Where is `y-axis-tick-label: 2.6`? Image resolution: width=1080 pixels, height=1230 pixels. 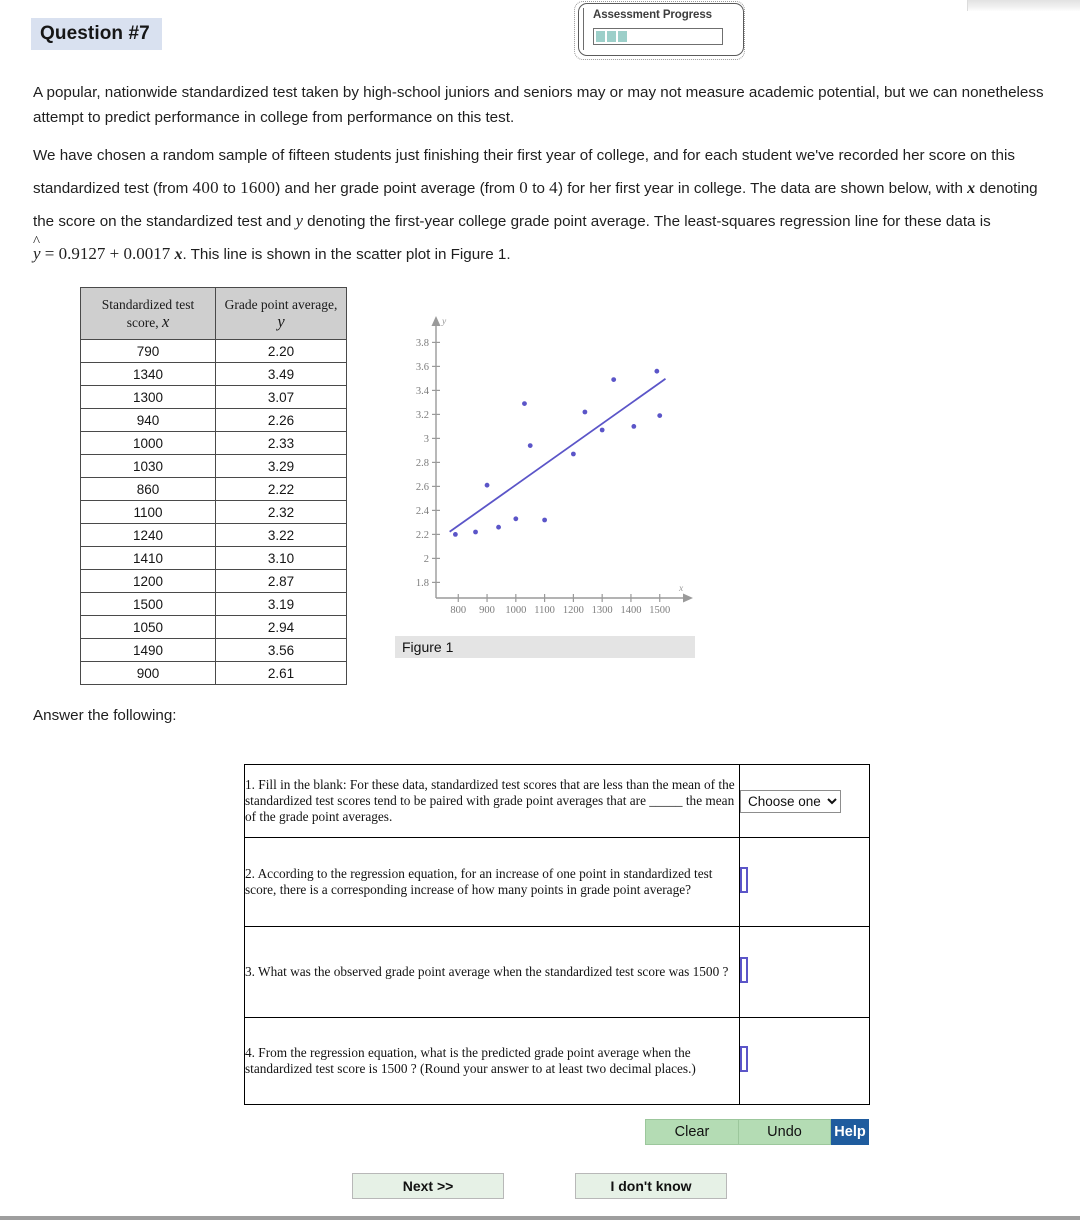
y-axis-tick-label: 2.6 is located at coordinates (422, 487).